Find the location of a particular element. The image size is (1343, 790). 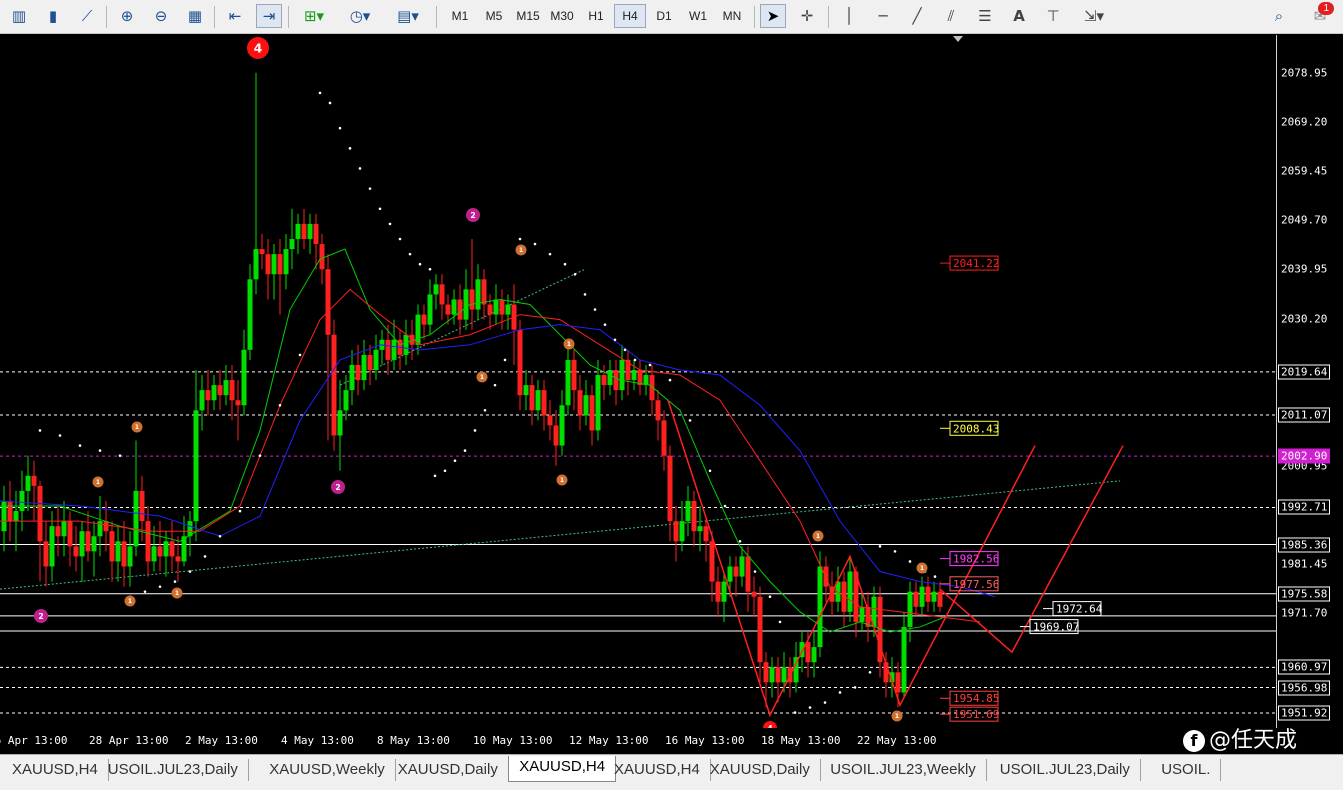

bar-chart-icon: ▥ is located at coordinates (19, 16).